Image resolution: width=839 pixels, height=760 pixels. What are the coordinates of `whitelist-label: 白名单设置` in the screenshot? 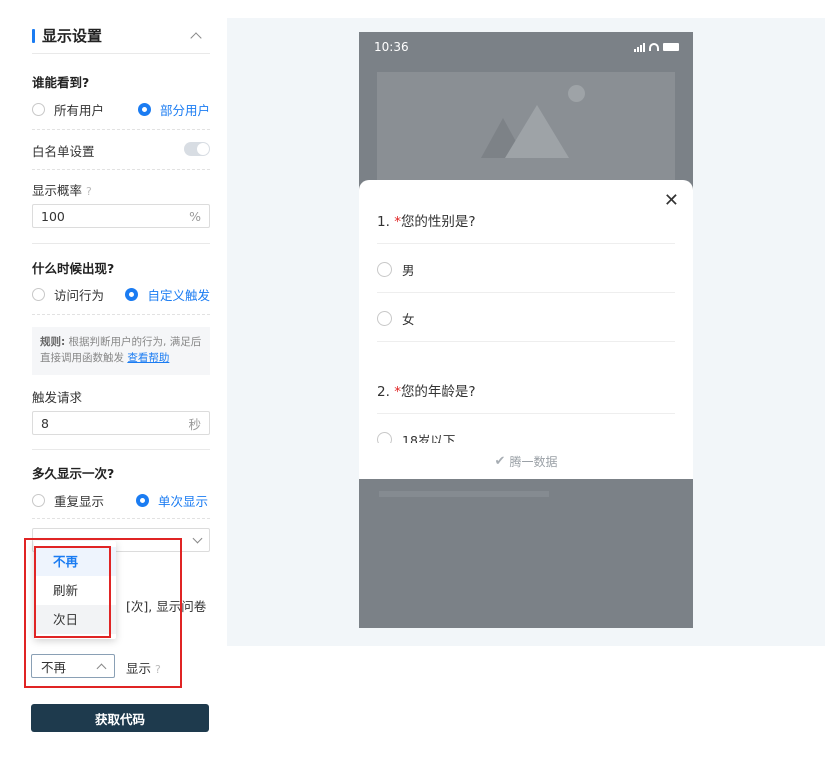 It's located at (63, 151).